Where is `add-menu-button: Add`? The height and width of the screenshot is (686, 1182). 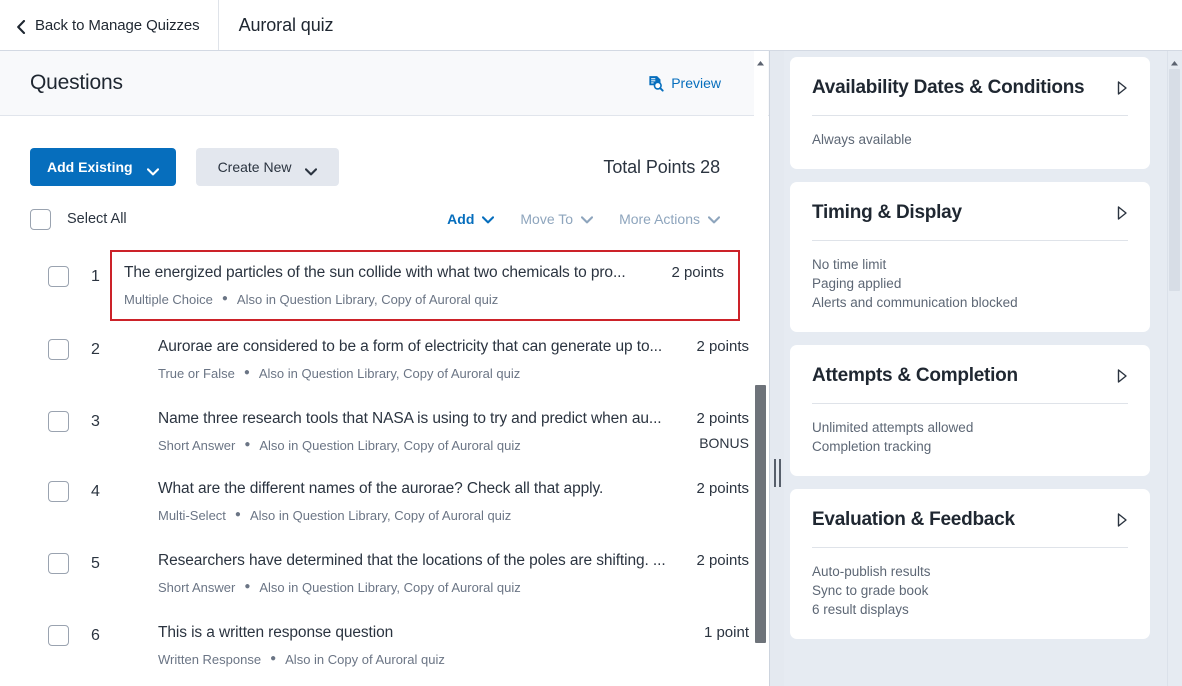 add-menu-button: Add is located at coordinates (471, 219).